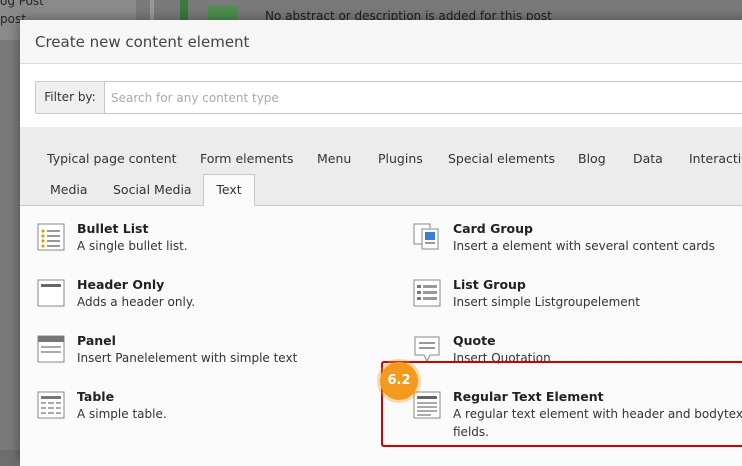 This screenshot has width=742, height=466. What do you see at coordinates (51, 349) in the screenshot?
I see `panel-icon` at bounding box center [51, 349].